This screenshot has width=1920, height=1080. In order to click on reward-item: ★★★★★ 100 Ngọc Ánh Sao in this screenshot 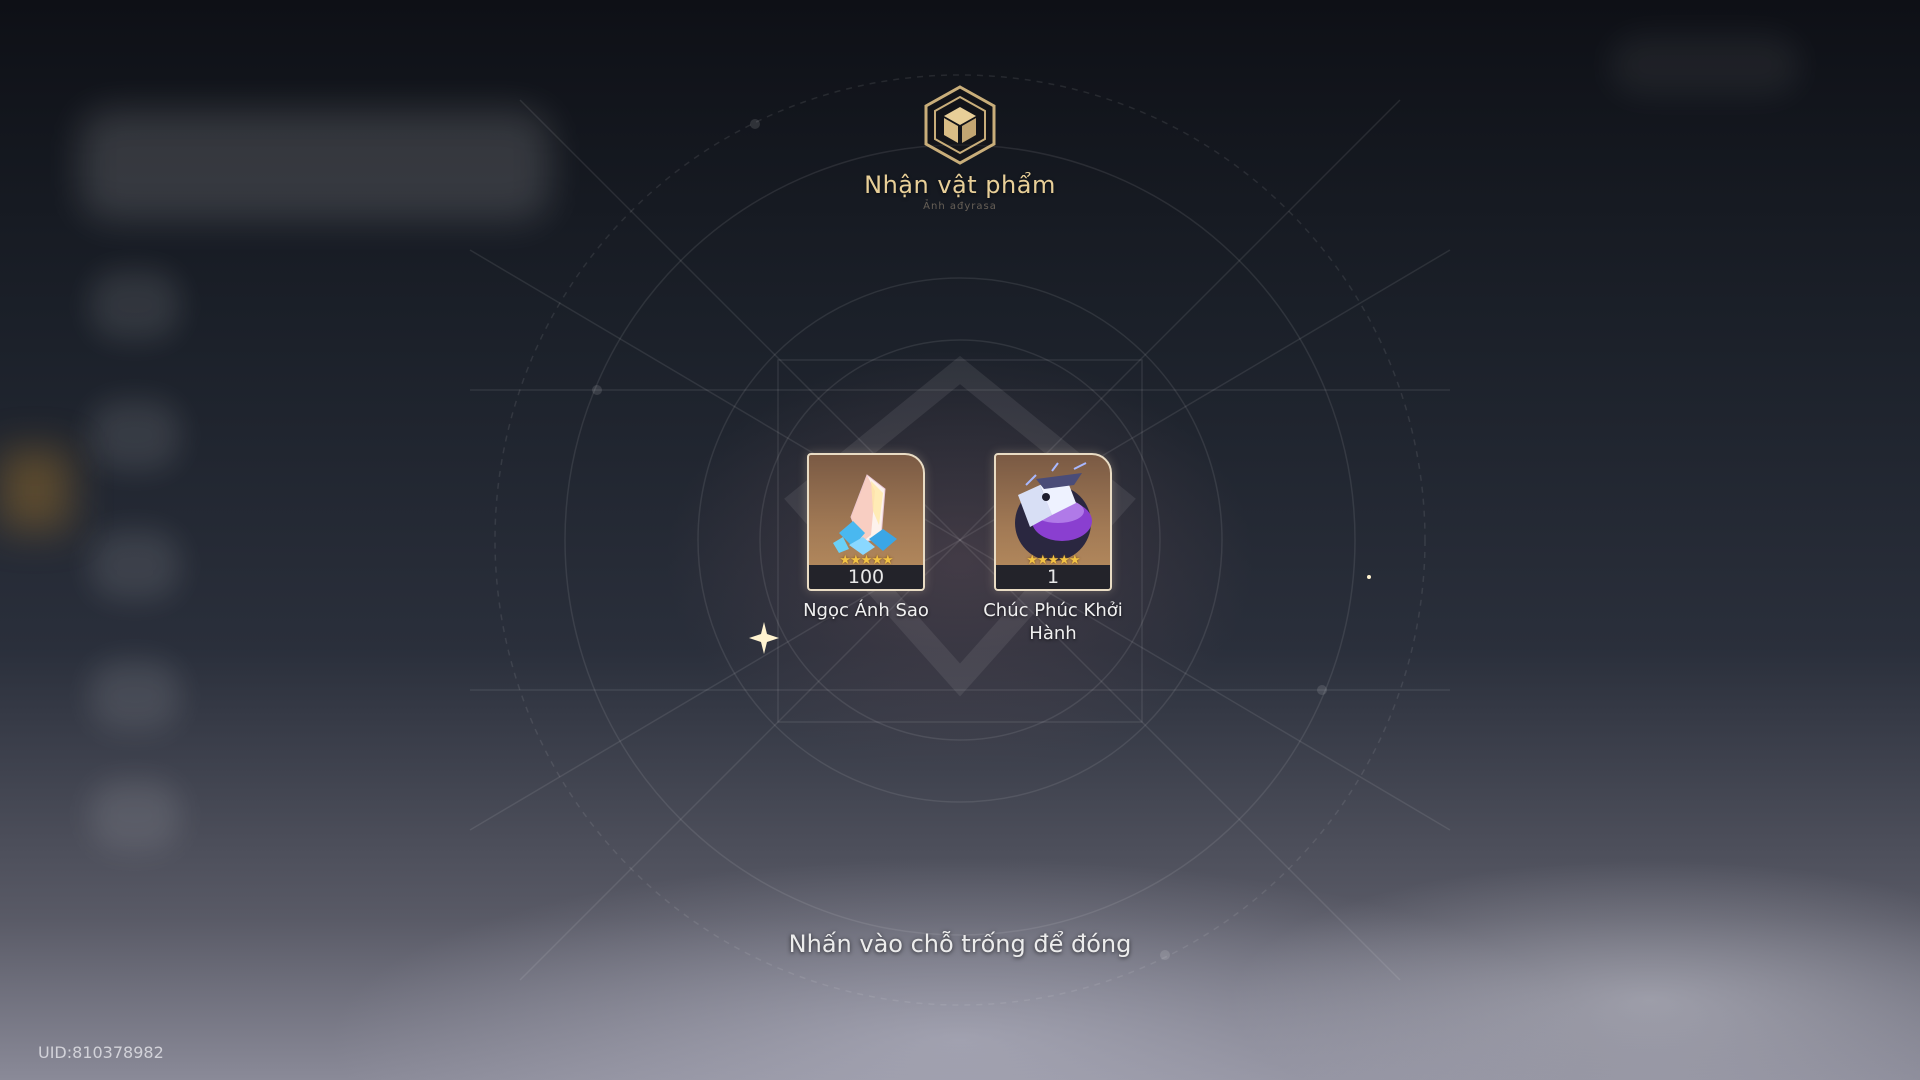, I will do `click(866, 537)`.